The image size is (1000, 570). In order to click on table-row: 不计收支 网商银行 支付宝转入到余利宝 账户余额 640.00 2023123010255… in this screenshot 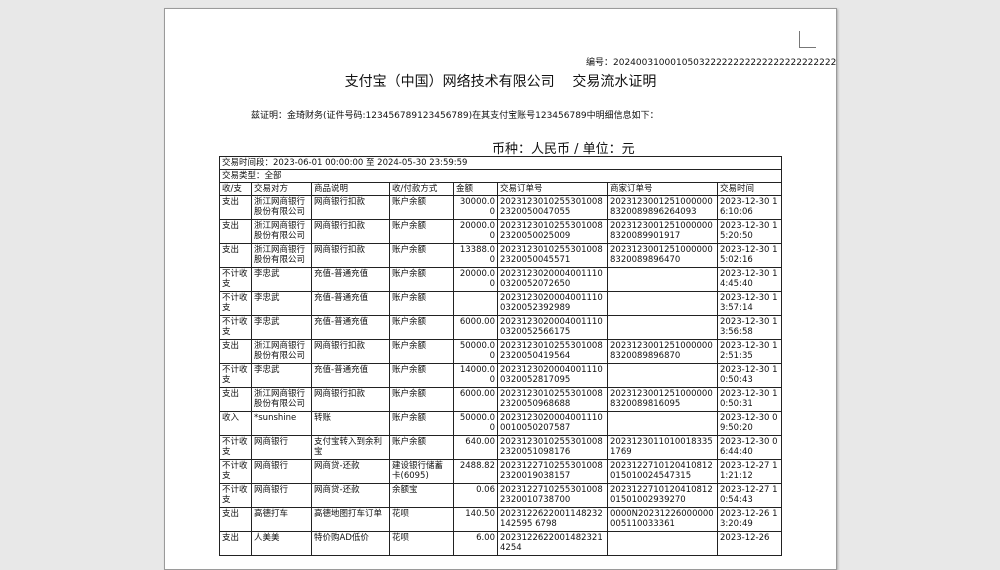, I will do `click(501, 447)`.